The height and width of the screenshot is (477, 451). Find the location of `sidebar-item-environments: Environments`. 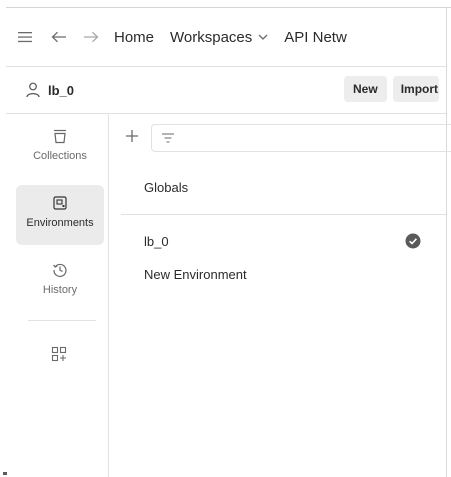

sidebar-item-environments: Environments is located at coordinates (60, 215).